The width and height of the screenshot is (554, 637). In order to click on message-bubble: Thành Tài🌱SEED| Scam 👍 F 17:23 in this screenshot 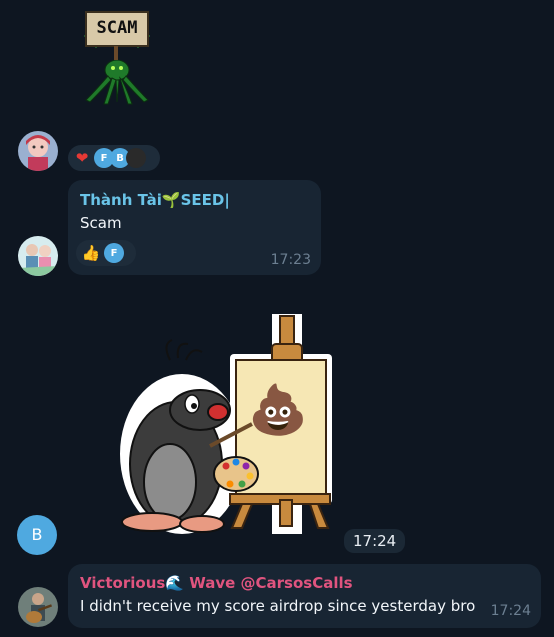, I will do `click(194, 227)`.